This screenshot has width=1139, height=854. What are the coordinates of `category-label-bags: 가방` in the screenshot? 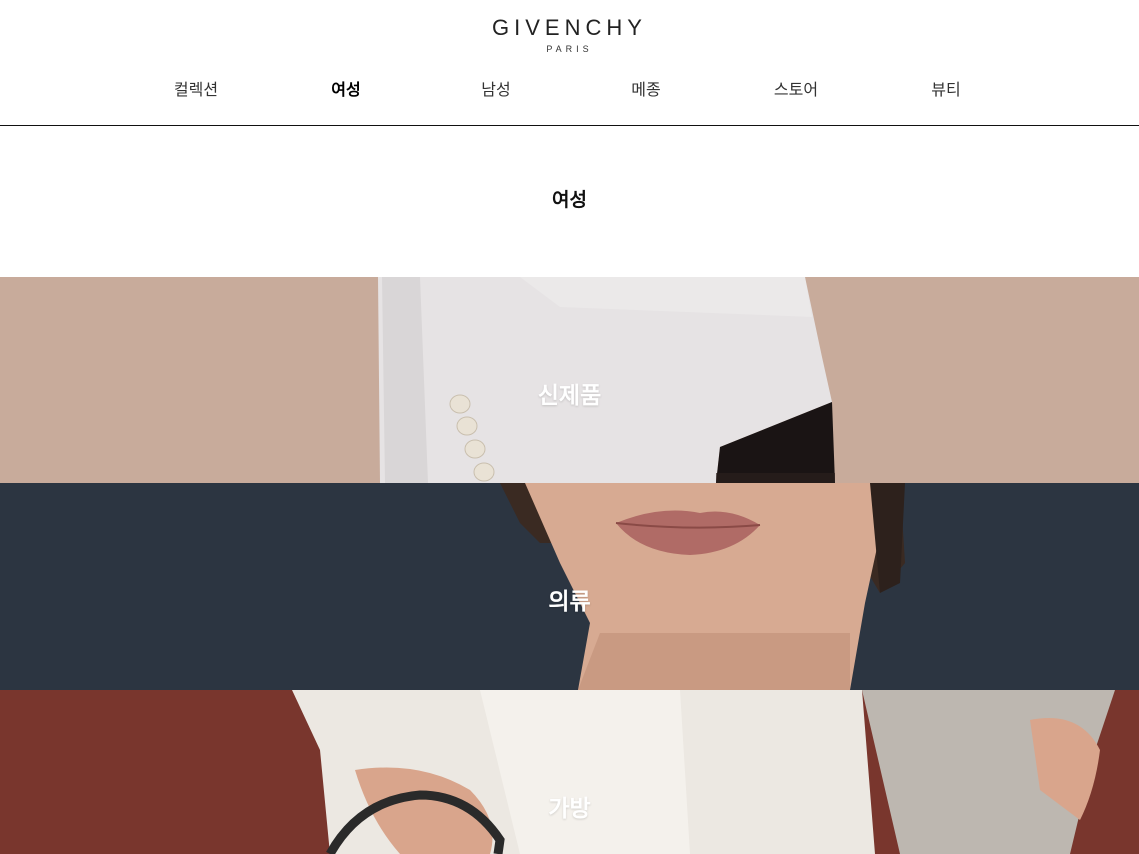 It's located at (569, 808).